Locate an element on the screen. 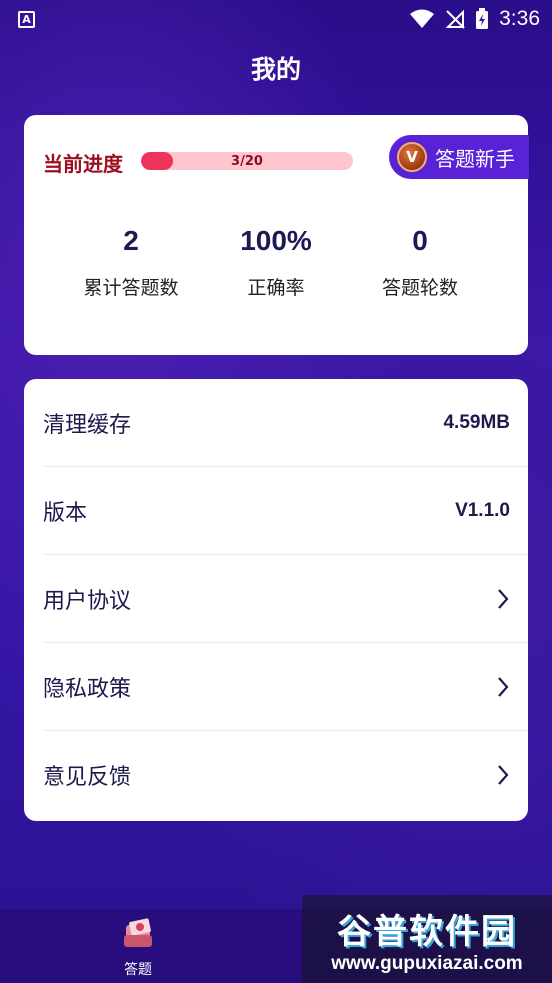  quiz-icon is located at coordinates (138, 932).